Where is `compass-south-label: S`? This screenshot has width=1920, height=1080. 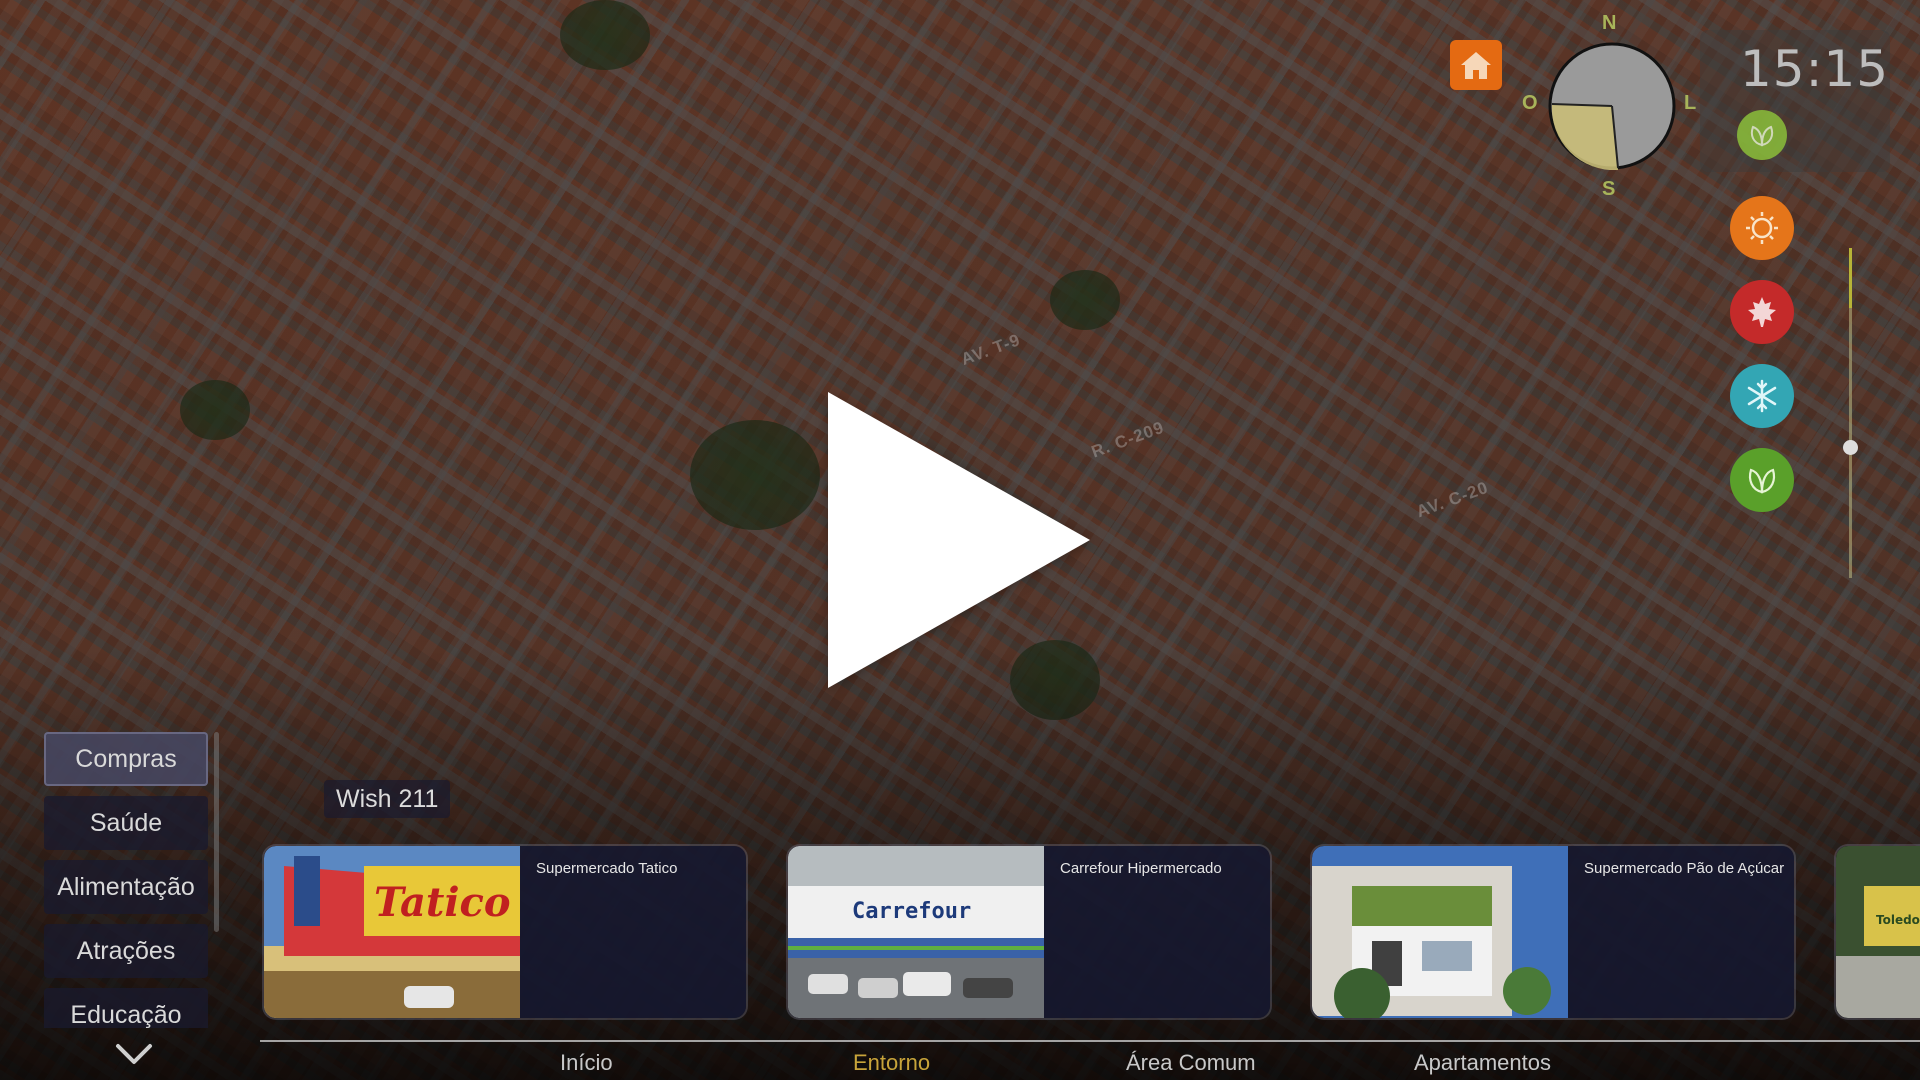 compass-south-label: S is located at coordinates (1609, 189).